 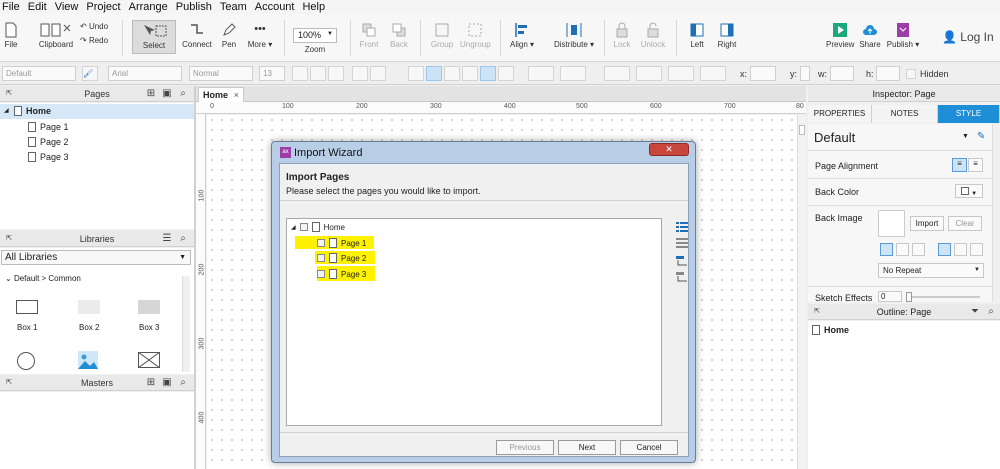 What do you see at coordinates (975, 165) in the screenshot?
I see `align-page-center-button: ≡` at bounding box center [975, 165].